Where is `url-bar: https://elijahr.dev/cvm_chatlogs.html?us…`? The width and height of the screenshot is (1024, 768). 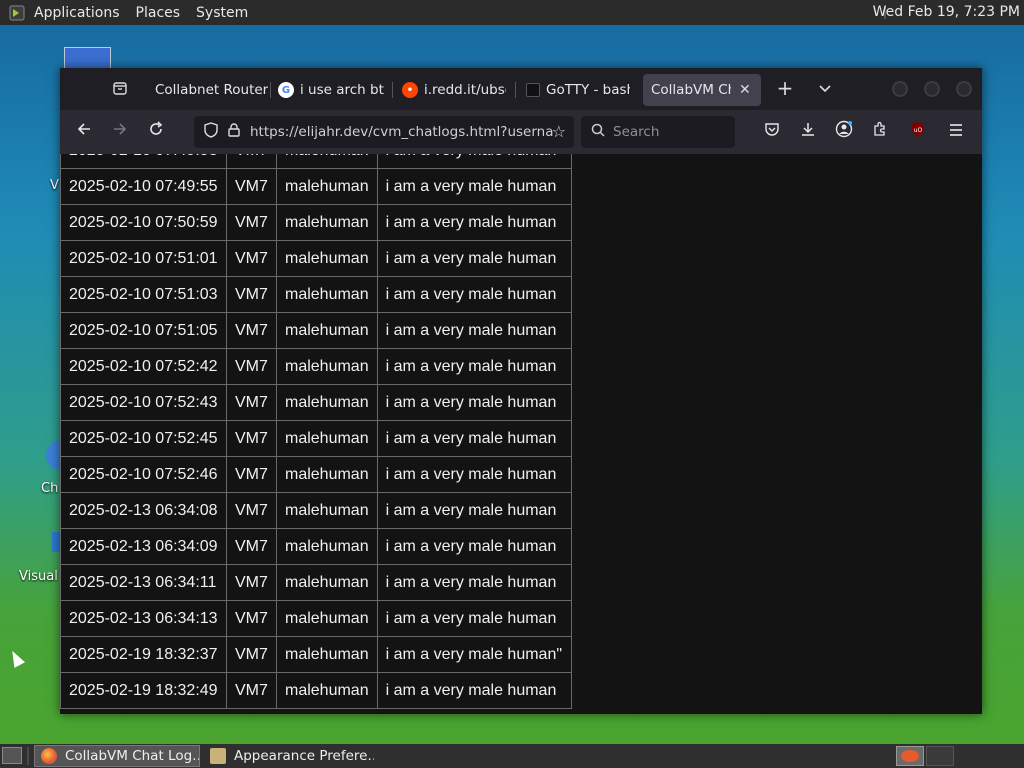 url-bar: https://elijahr.dev/cvm_chatlogs.html?us… is located at coordinates (384, 132).